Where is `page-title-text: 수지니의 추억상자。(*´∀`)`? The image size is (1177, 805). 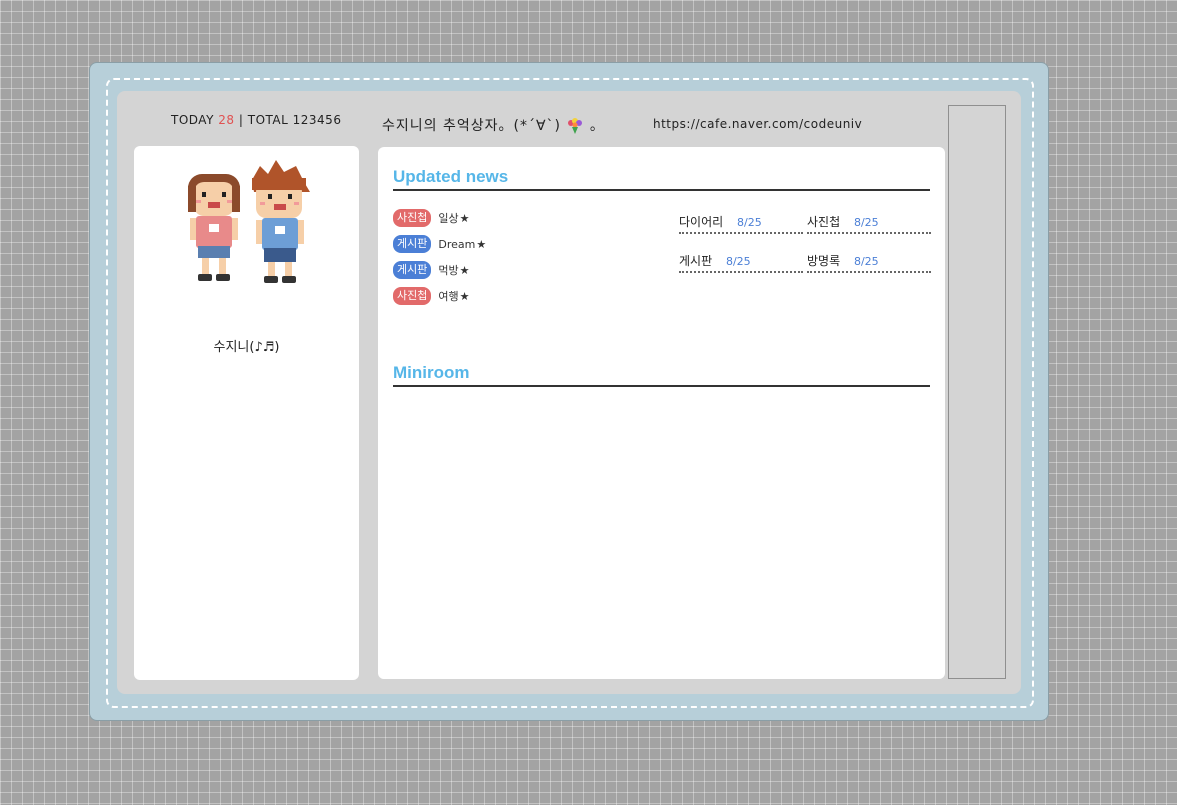 page-title-text: 수지니의 추억상자。(*´∀`) is located at coordinates (471, 126).